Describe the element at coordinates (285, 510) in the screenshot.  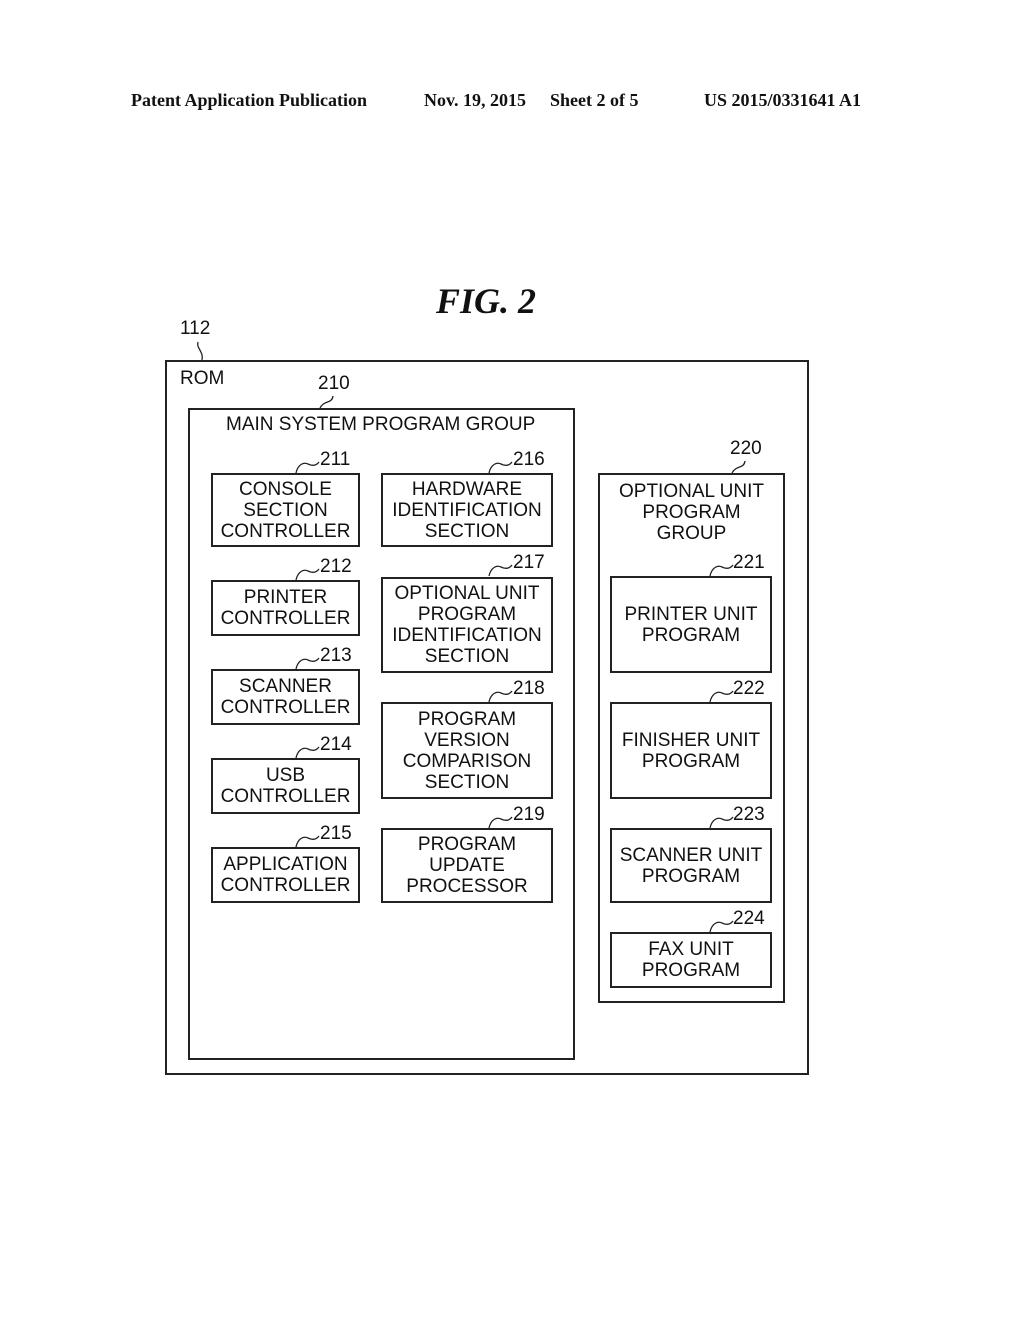
I see `console-section-controller-box: CONSOLE SECTION CONTROLLER` at that location.